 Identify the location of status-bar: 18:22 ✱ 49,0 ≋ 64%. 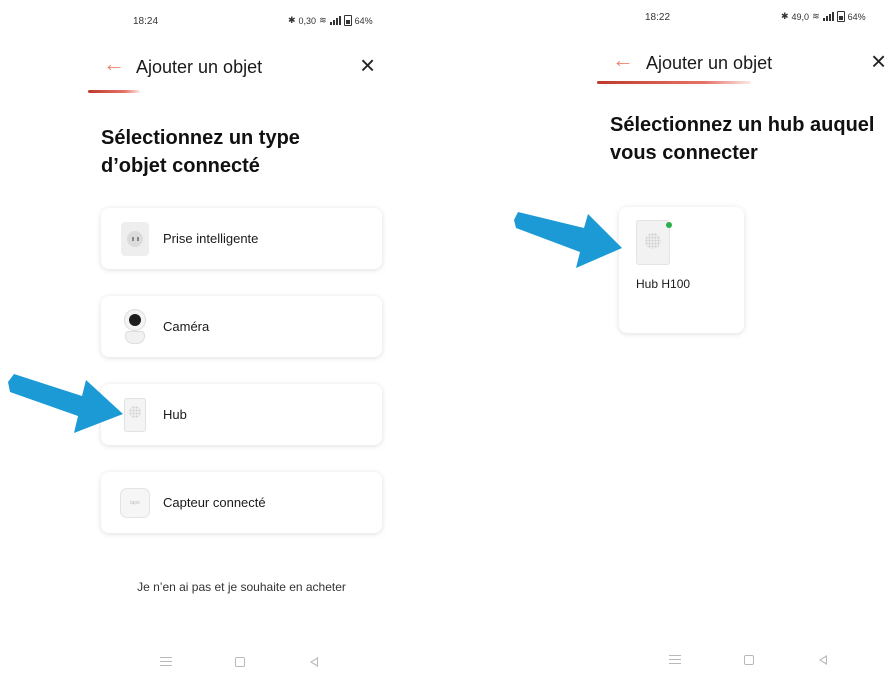
(742, 18).